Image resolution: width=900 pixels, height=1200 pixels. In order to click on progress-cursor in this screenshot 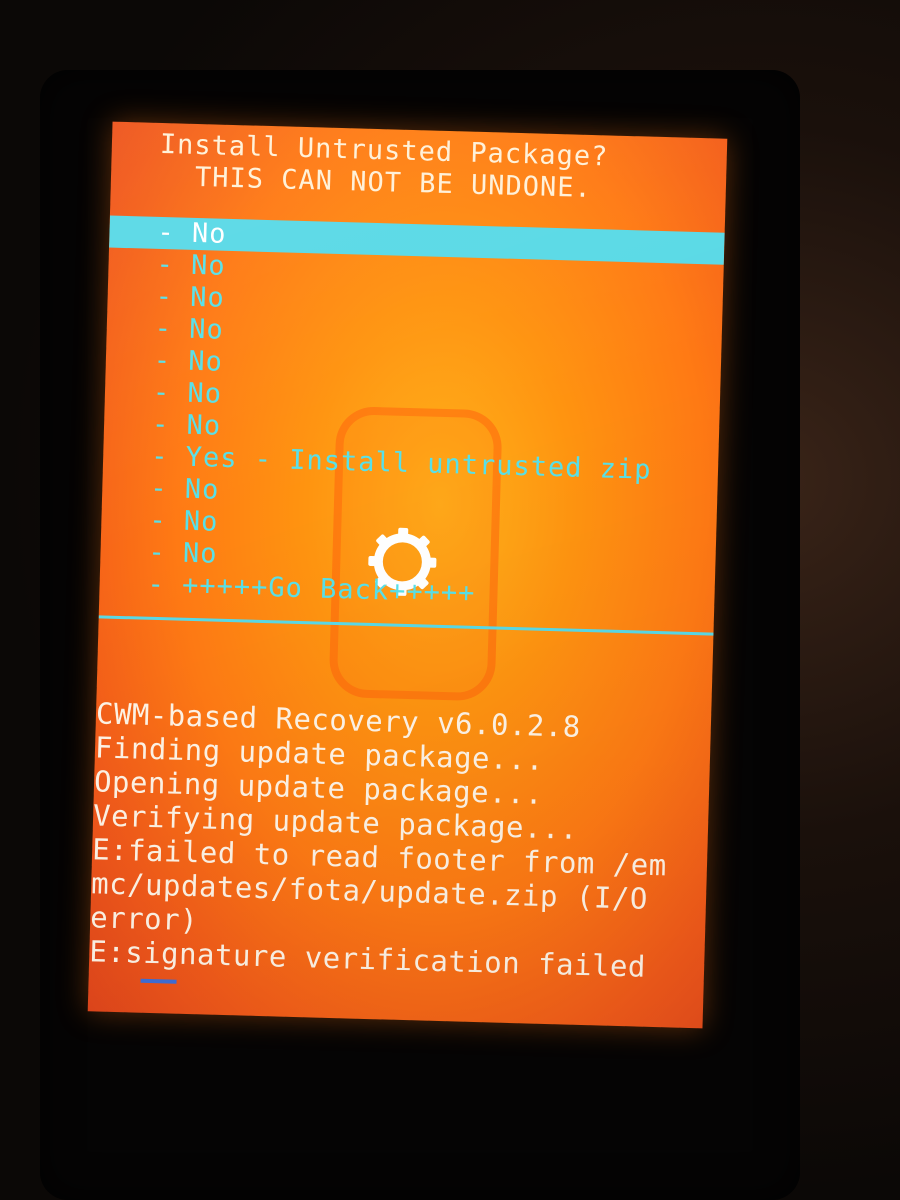, I will do `click(158, 981)`.